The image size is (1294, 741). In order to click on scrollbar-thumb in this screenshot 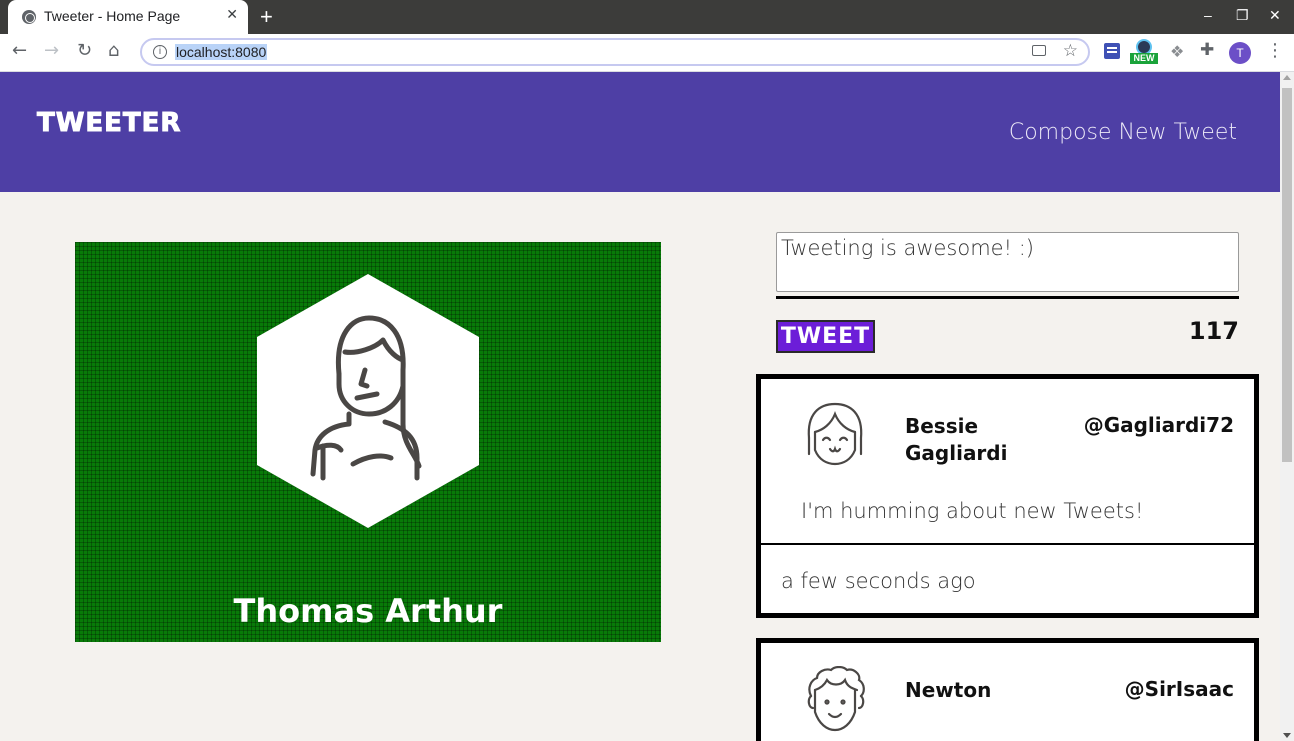, I will do `click(1287, 275)`.